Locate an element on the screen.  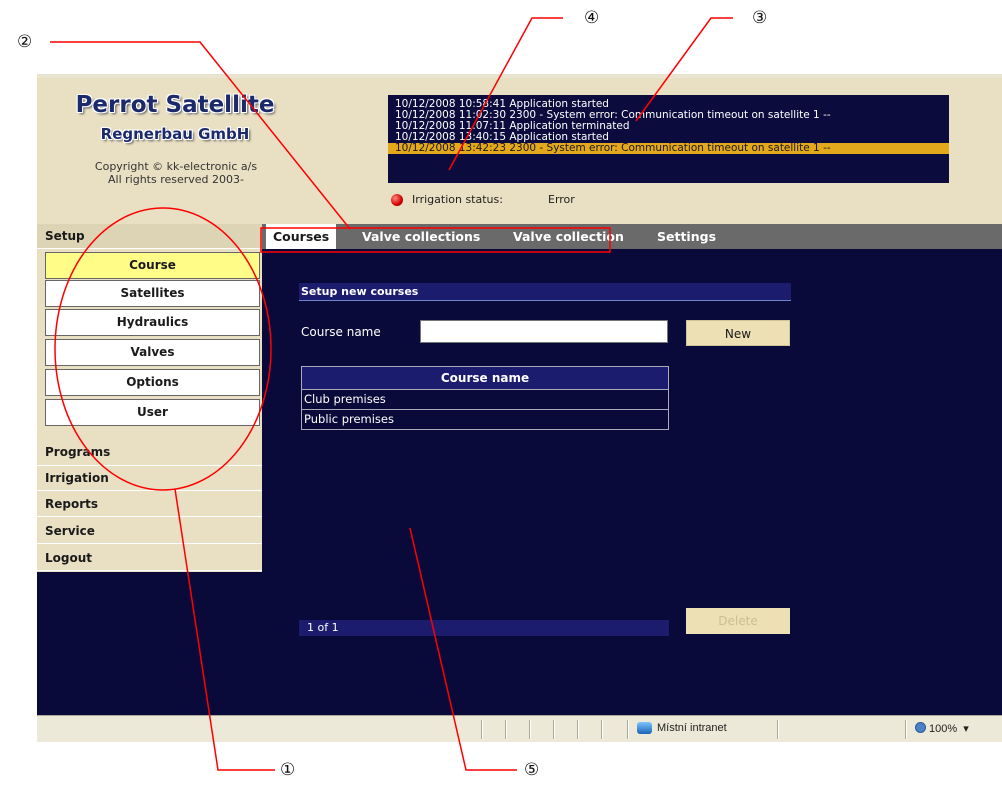
callout-number-5: ⑤ is located at coordinates (532, 770).